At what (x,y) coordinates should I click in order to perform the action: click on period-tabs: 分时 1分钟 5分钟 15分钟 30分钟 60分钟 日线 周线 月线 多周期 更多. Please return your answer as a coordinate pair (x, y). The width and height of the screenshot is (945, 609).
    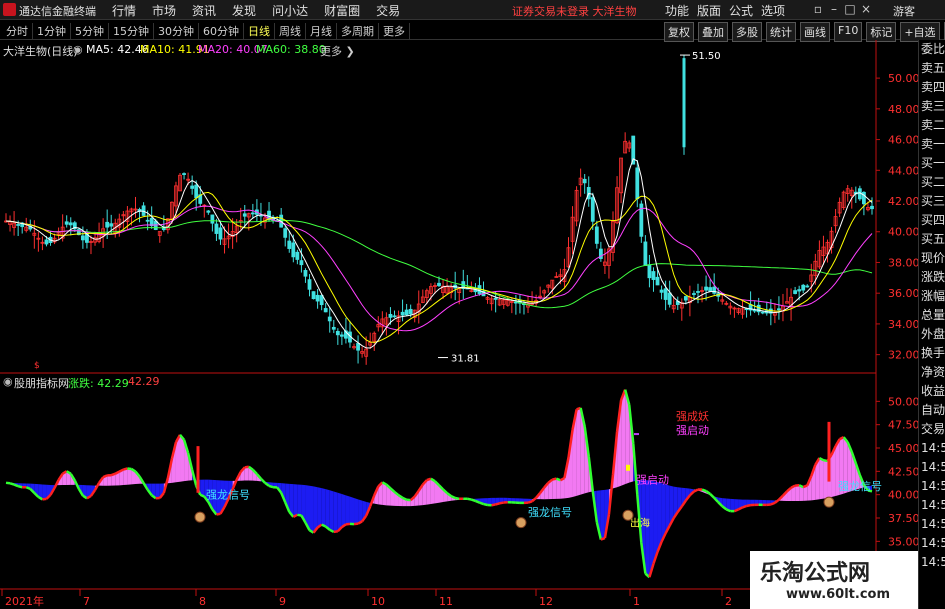
    Looking at the image, I should click on (206, 31).